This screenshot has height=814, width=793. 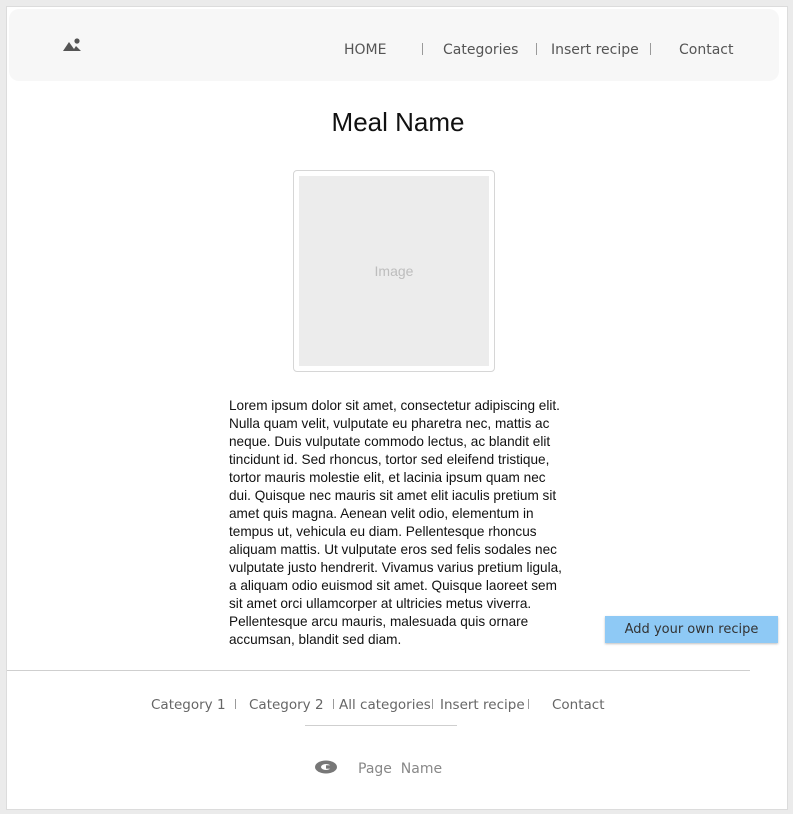 I want to click on footer-link-all-categories: All categories, so click(x=385, y=705).